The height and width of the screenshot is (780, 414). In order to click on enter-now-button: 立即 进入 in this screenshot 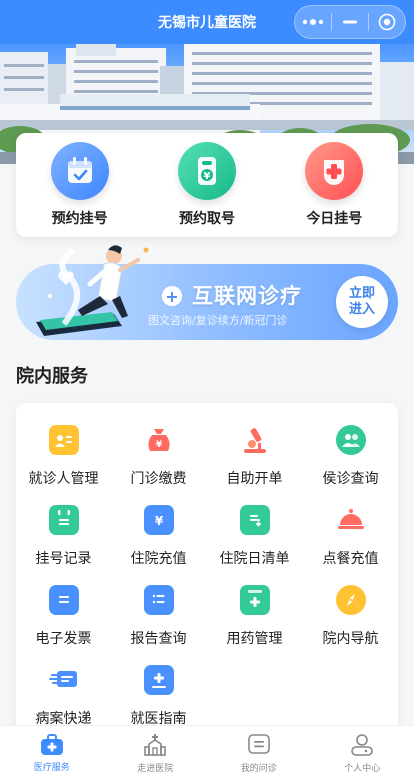, I will do `click(362, 302)`.